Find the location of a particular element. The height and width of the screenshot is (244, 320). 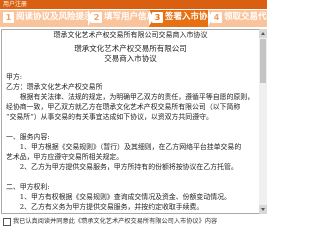

agreement-confirm-row: 我已认真阅读并同意此《瓒承文化艺术产权交易所有限公司入市协议》内容 is located at coordinates (133, 222).